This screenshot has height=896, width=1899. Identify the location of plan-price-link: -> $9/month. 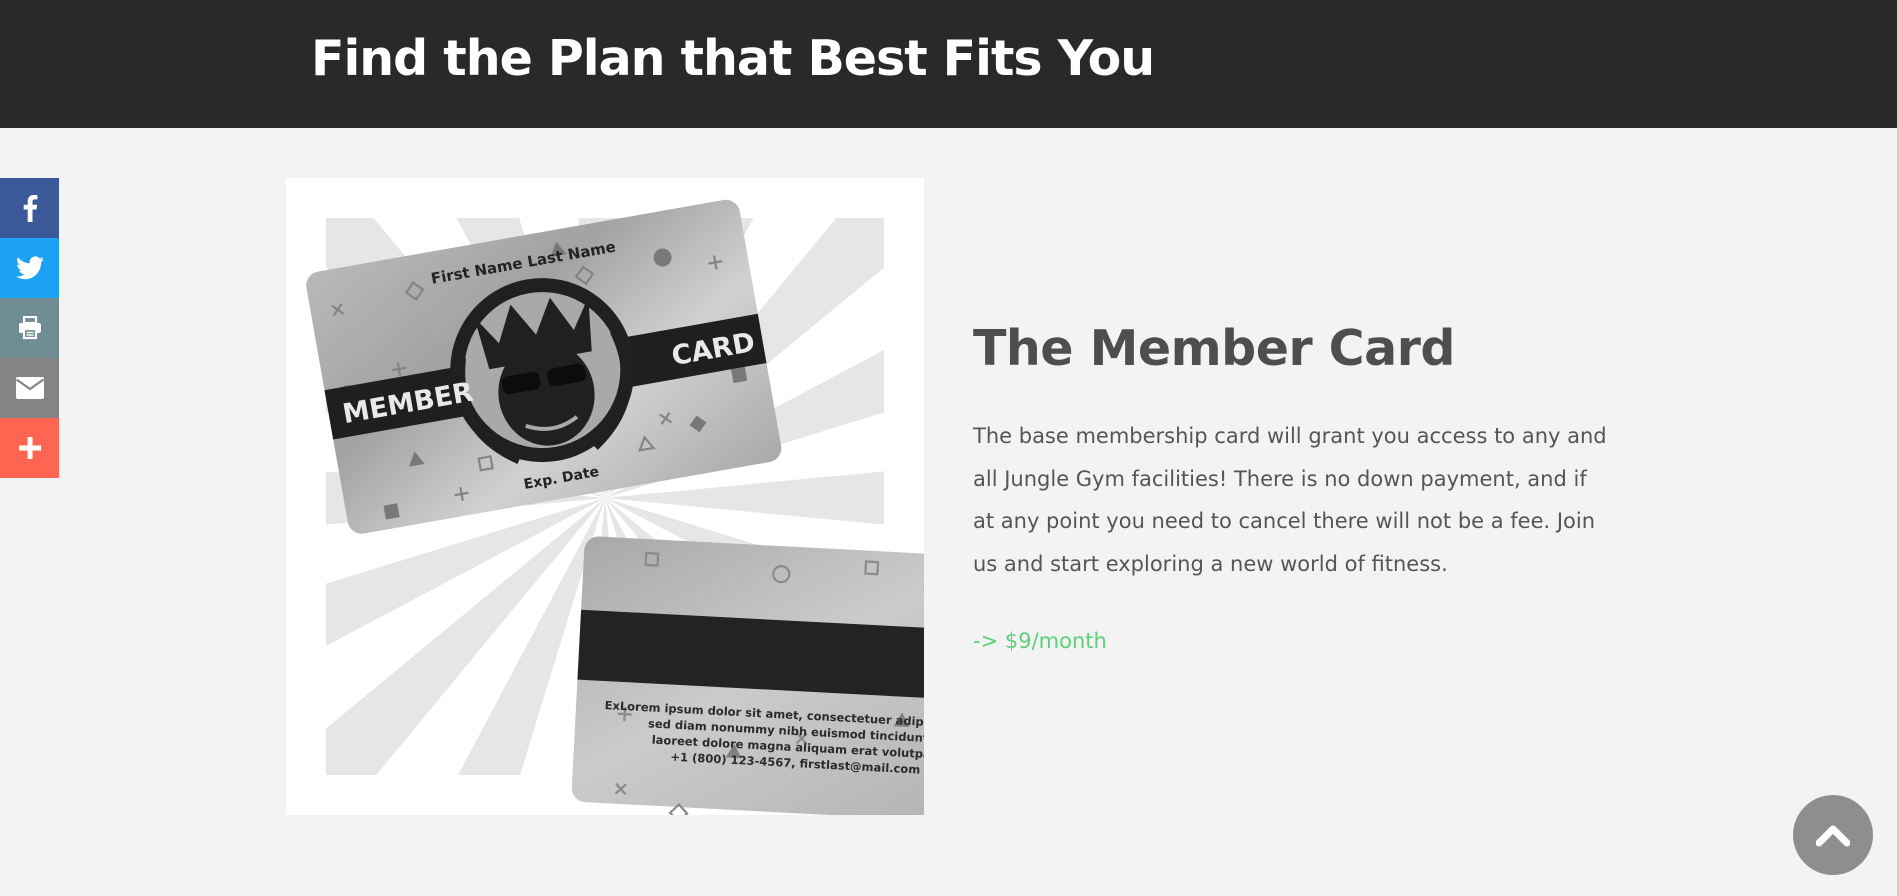
(1293, 641).